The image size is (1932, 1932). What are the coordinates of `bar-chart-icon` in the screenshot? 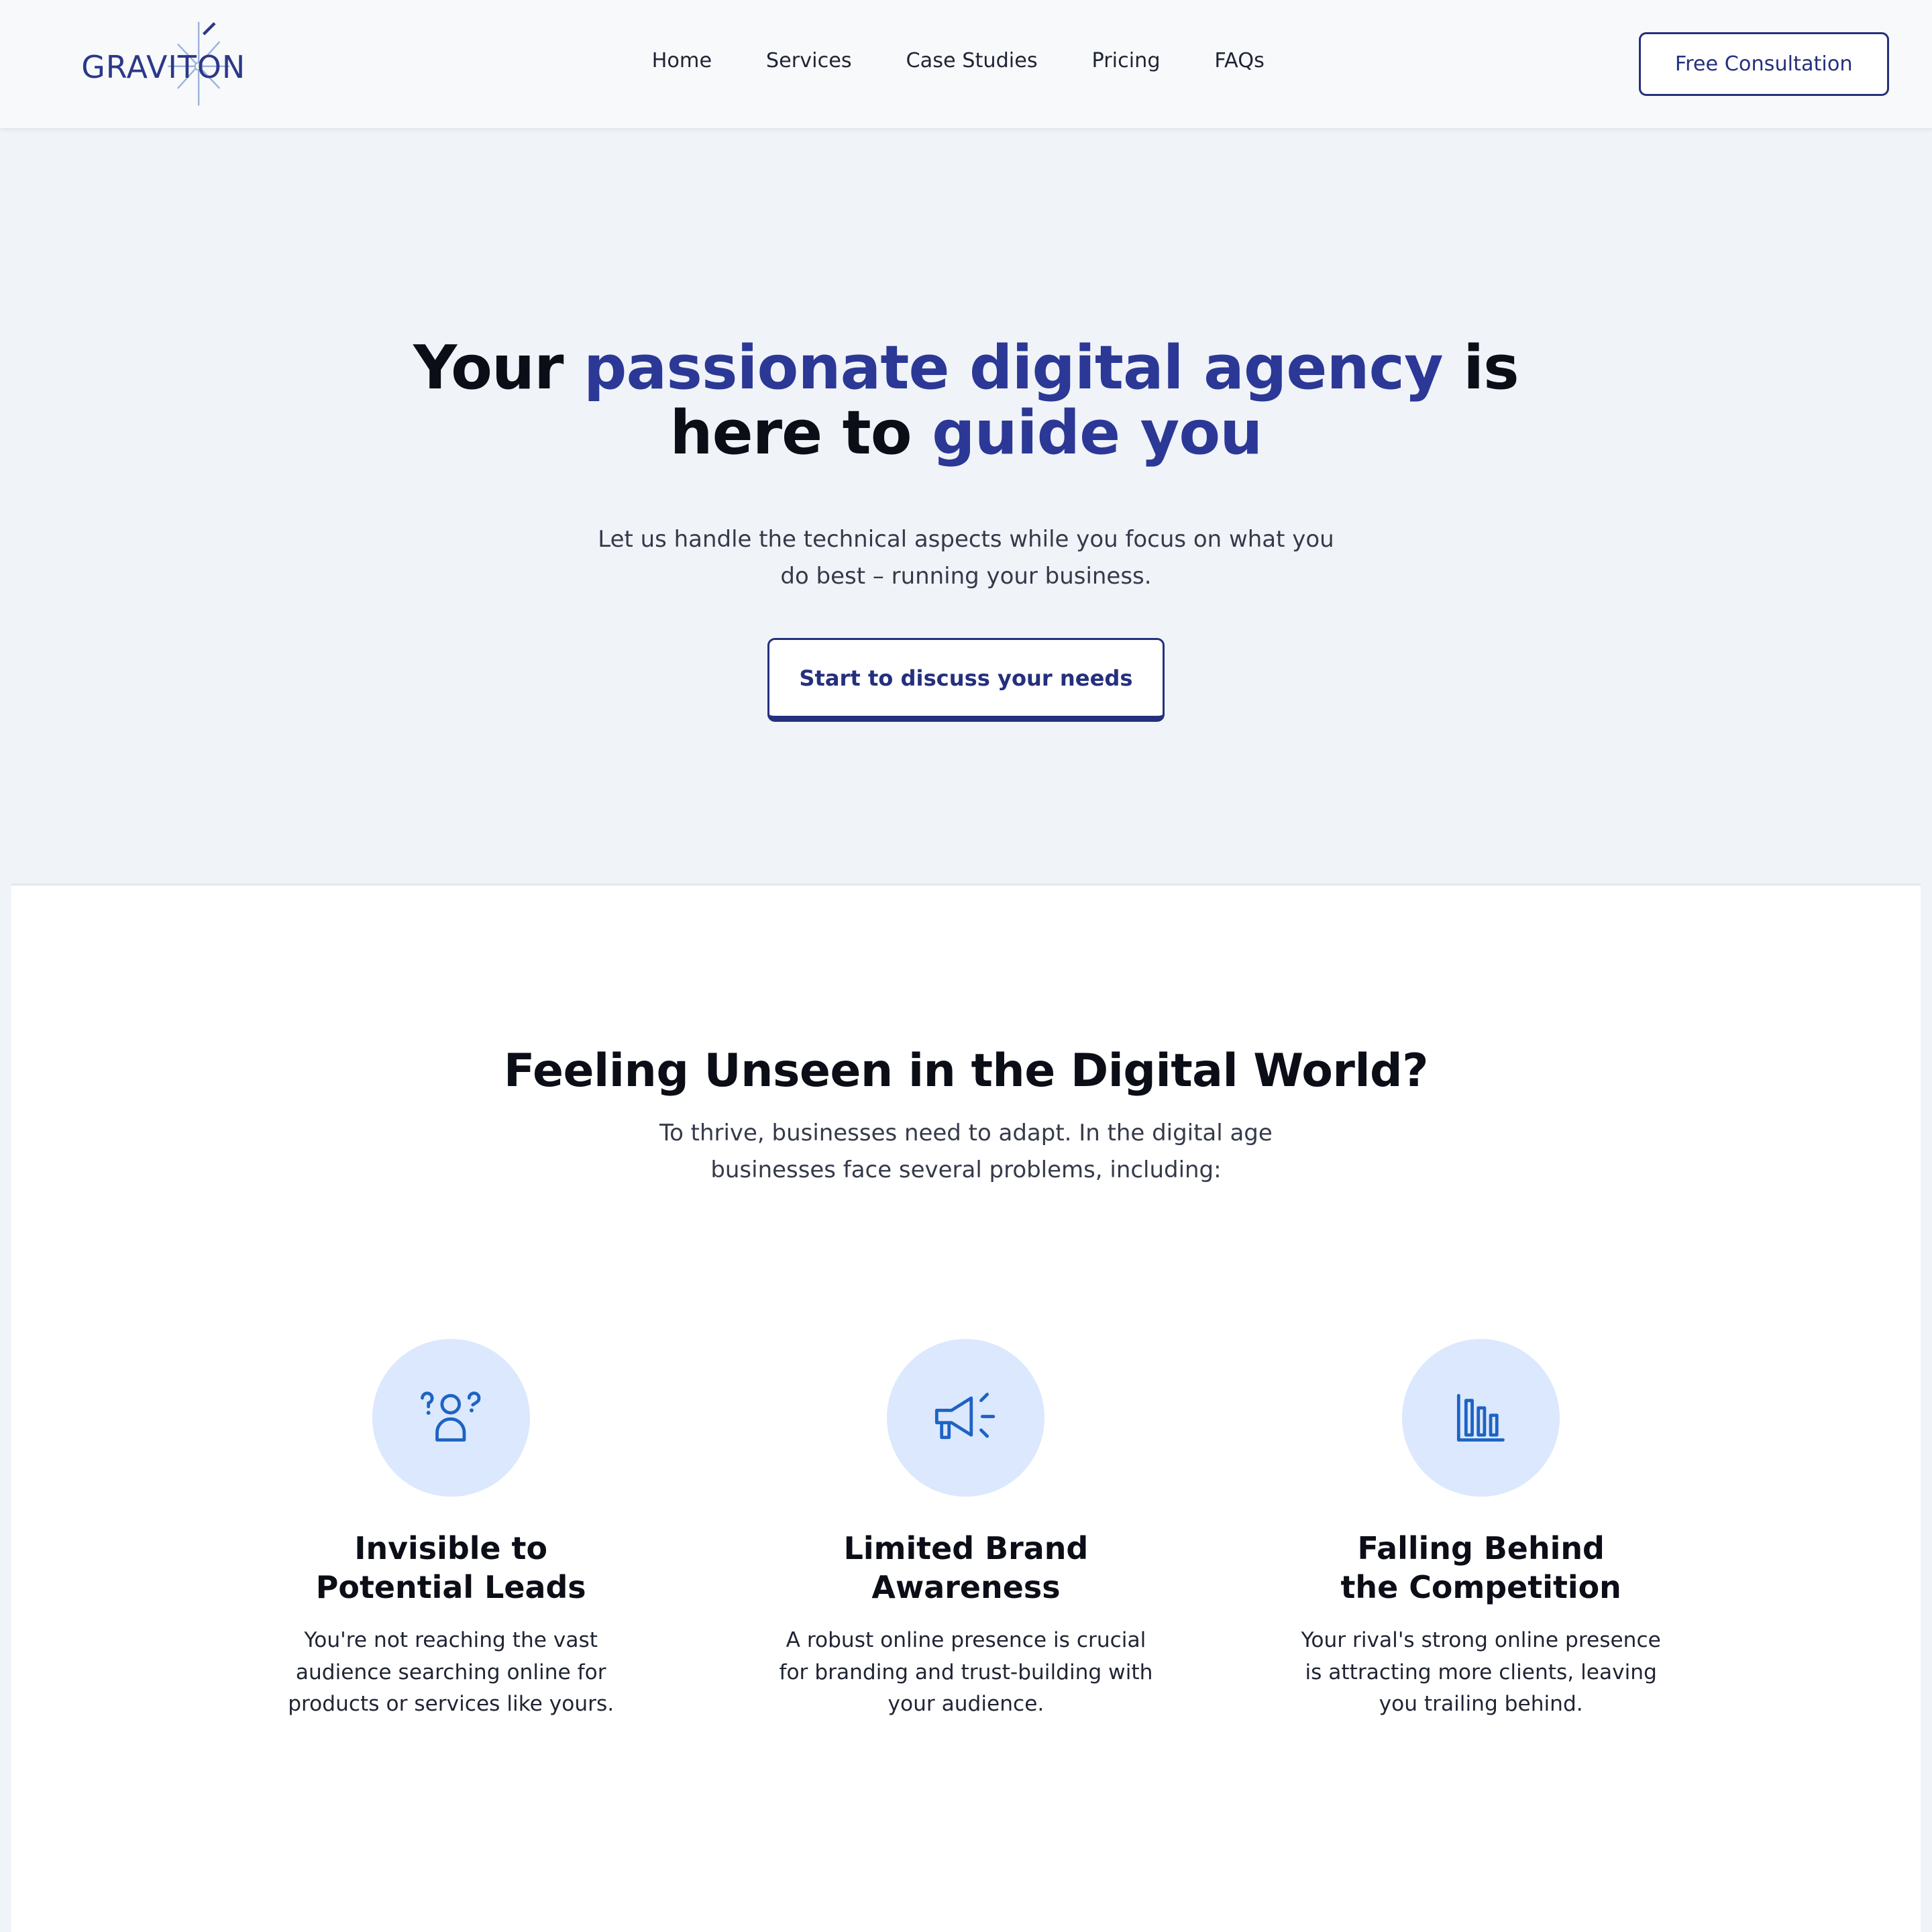 It's located at (1481, 1417).